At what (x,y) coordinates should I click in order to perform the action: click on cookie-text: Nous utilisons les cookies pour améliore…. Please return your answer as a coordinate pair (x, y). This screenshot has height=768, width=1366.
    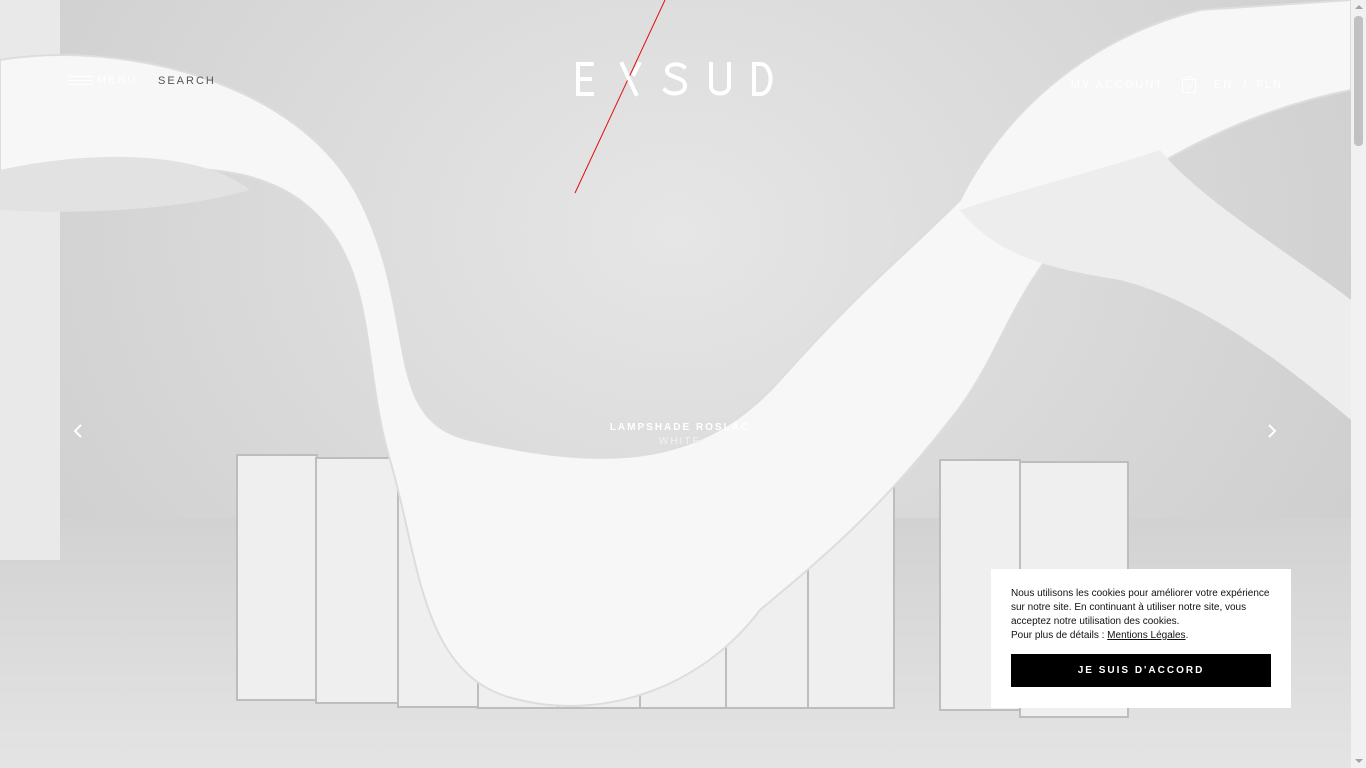
    Looking at the image, I should click on (1141, 615).